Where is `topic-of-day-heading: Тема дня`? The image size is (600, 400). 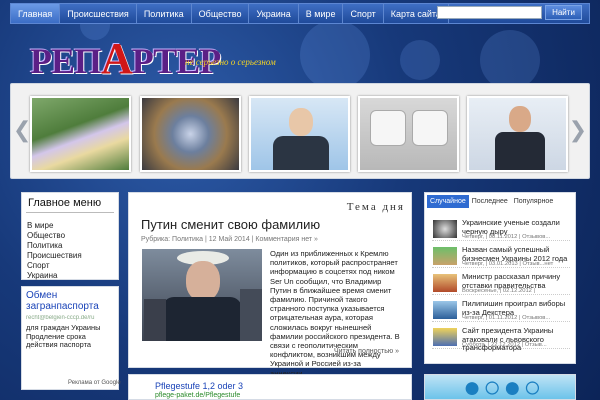 topic-of-day-heading: Тема дня is located at coordinates (375, 207).